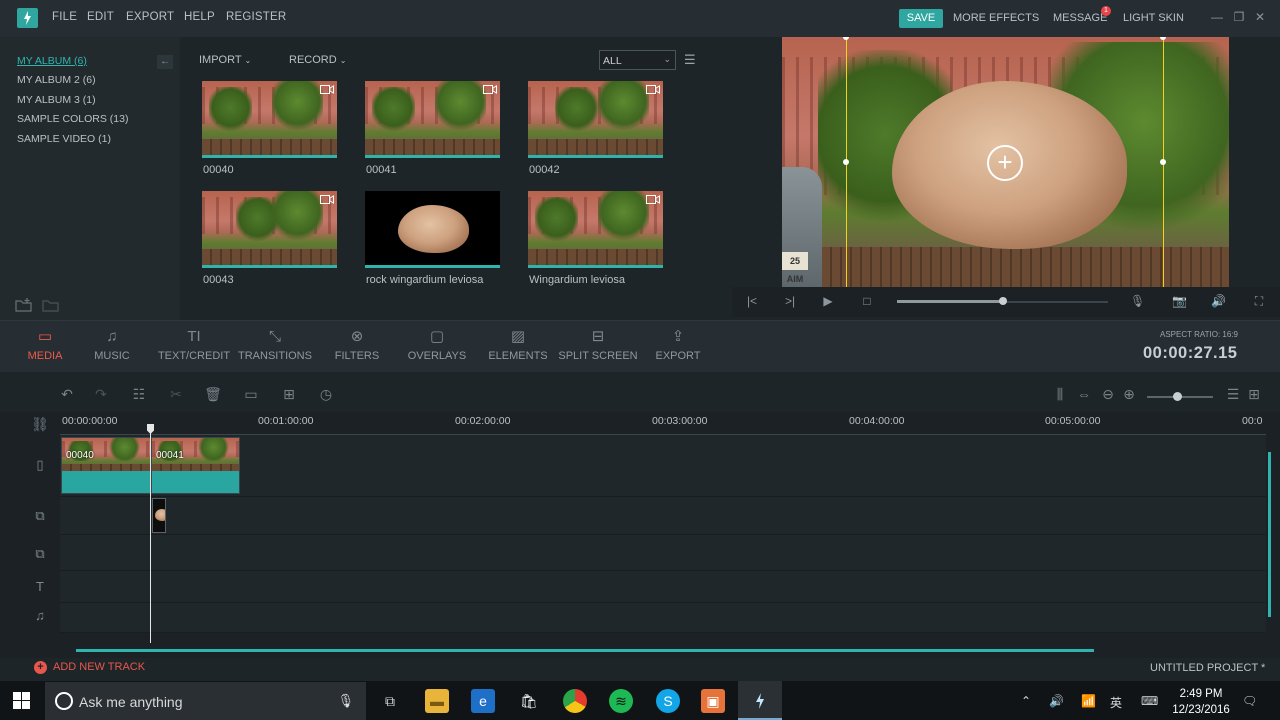  What do you see at coordinates (1060, 394) in the screenshot?
I see `audio-mixer-icon: ⫼` at bounding box center [1060, 394].